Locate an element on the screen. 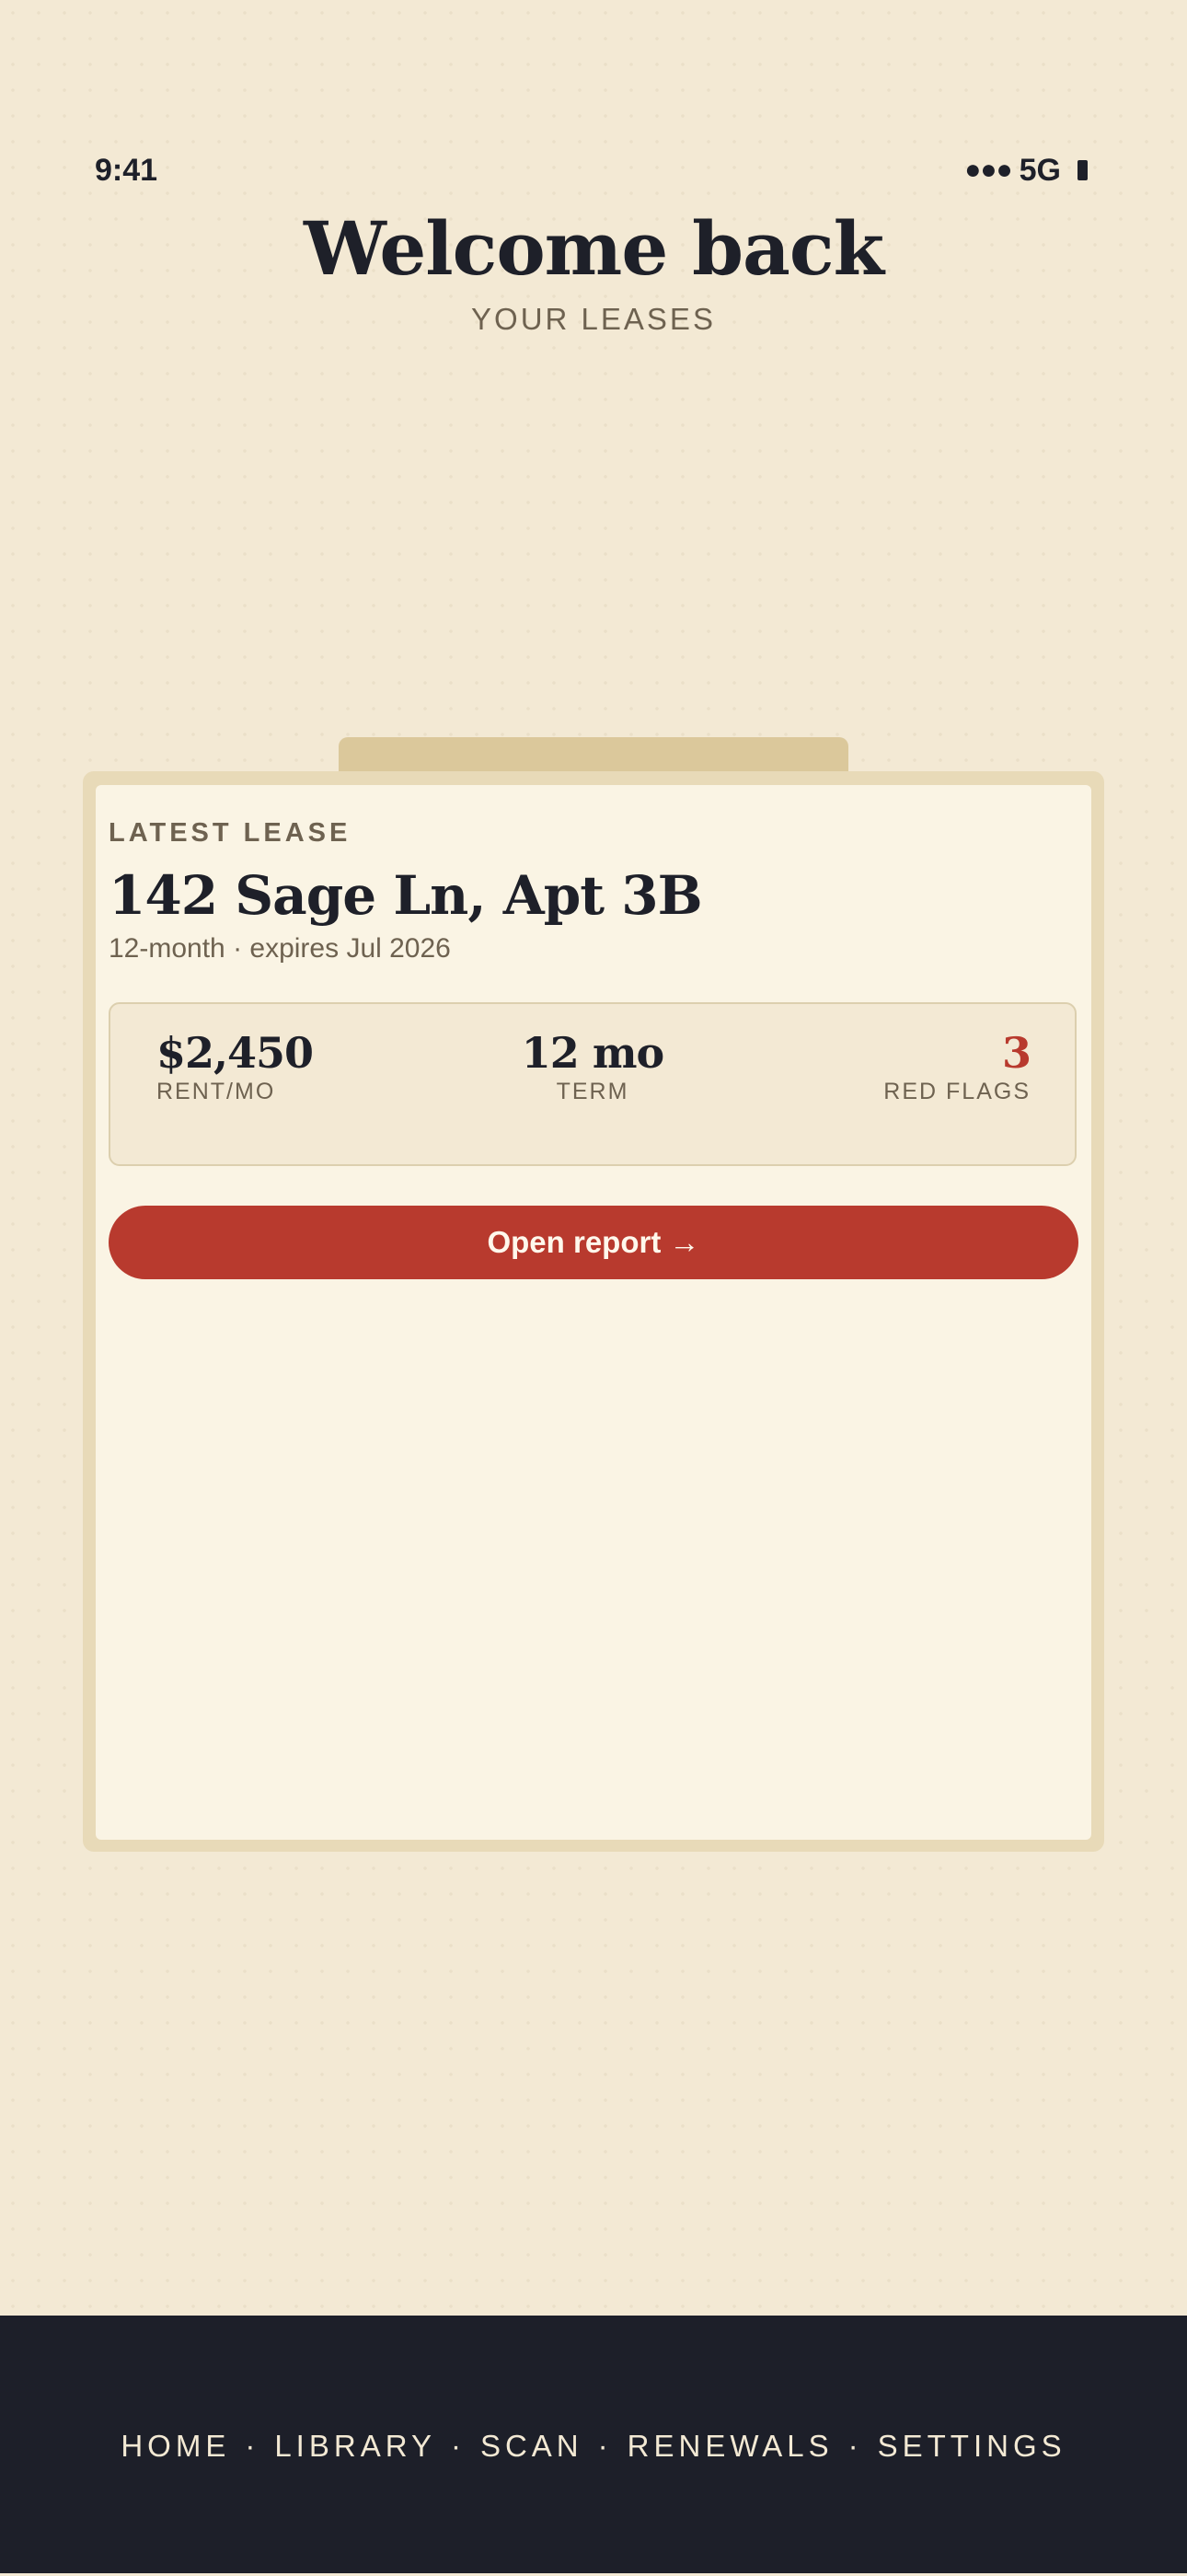 This screenshot has height=2576, width=1187. lease-address: 142 Sage Ln, Apt 3B is located at coordinates (406, 895).